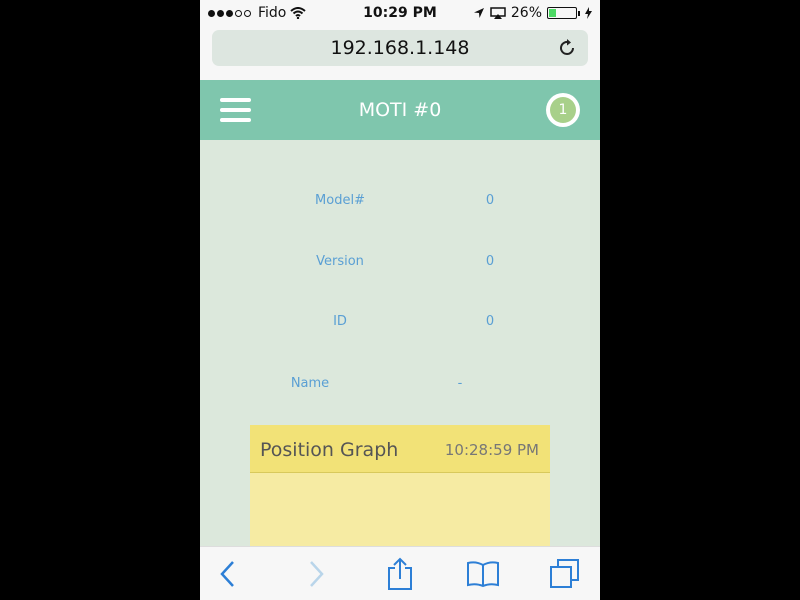  I want to click on tabs-button, so click(565, 574).